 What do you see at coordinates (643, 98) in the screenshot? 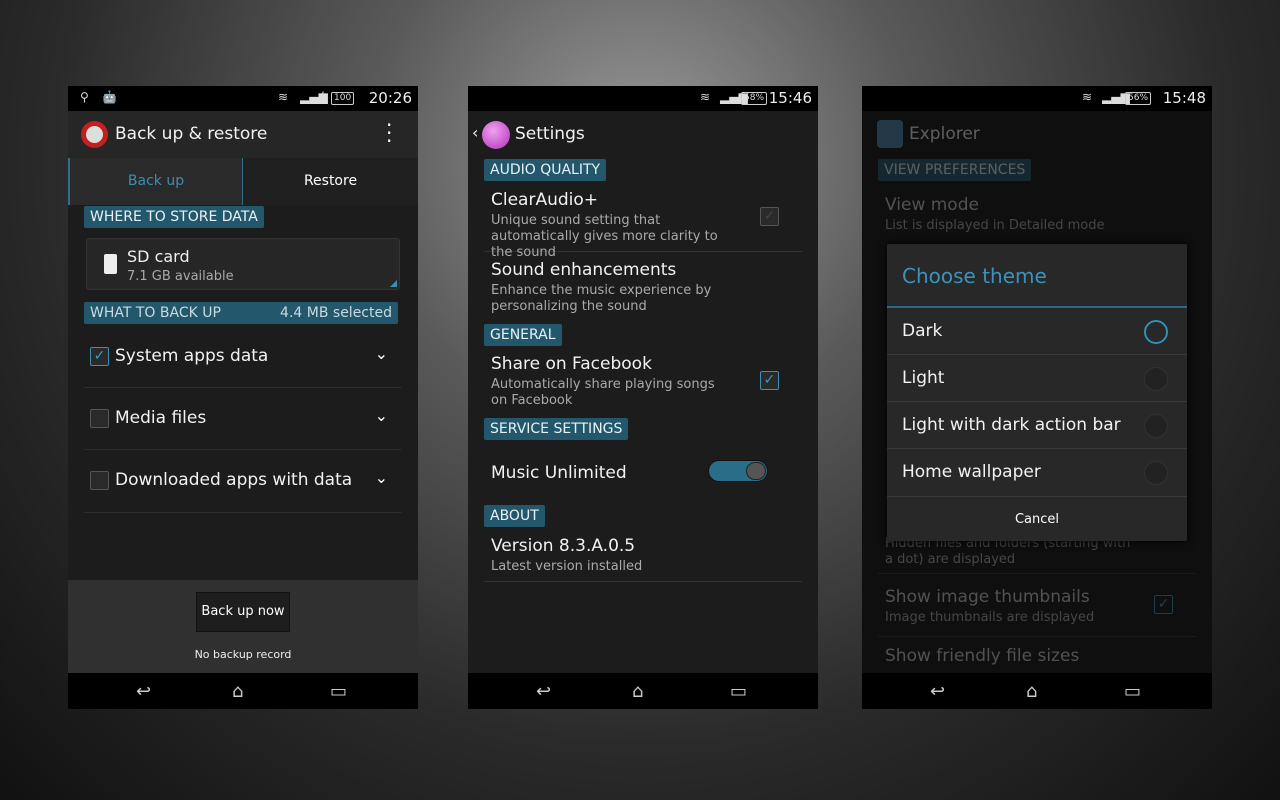
I see `status-bar: ≋ ▂▄▆ 58% 15:46` at bounding box center [643, 98].